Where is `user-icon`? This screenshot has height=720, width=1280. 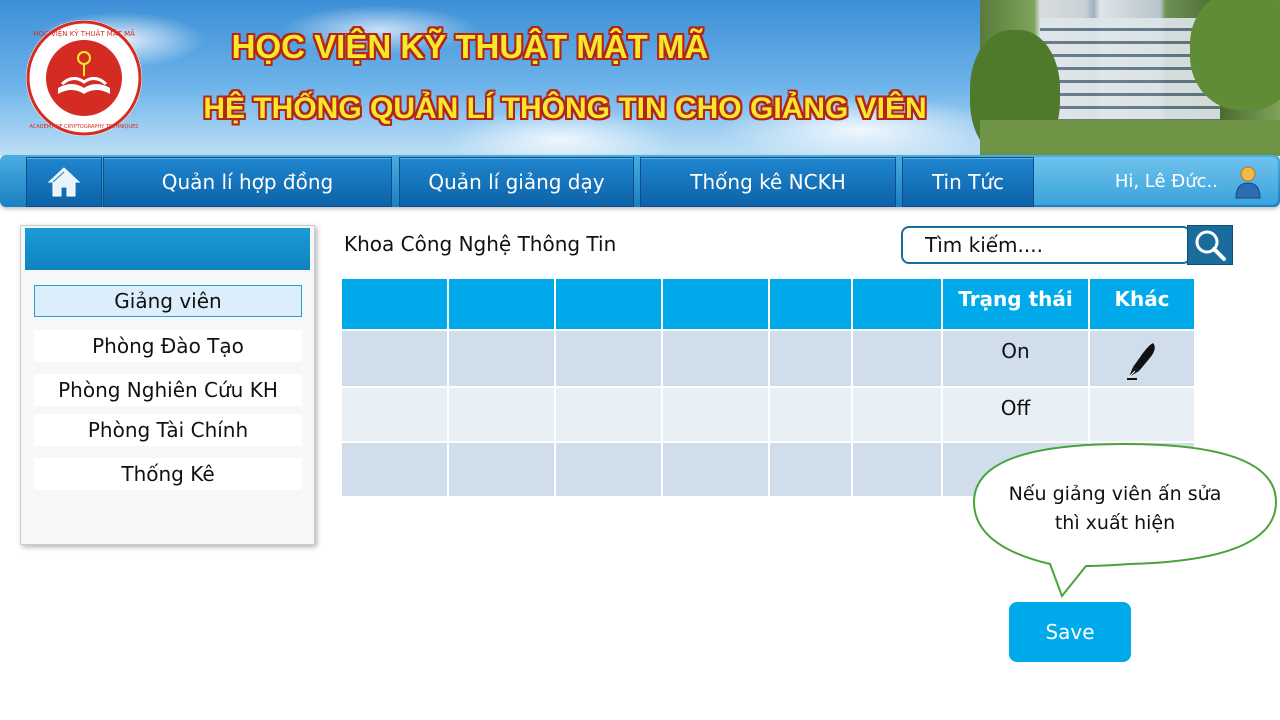 user-icon is located at coordinates (1248, 182).